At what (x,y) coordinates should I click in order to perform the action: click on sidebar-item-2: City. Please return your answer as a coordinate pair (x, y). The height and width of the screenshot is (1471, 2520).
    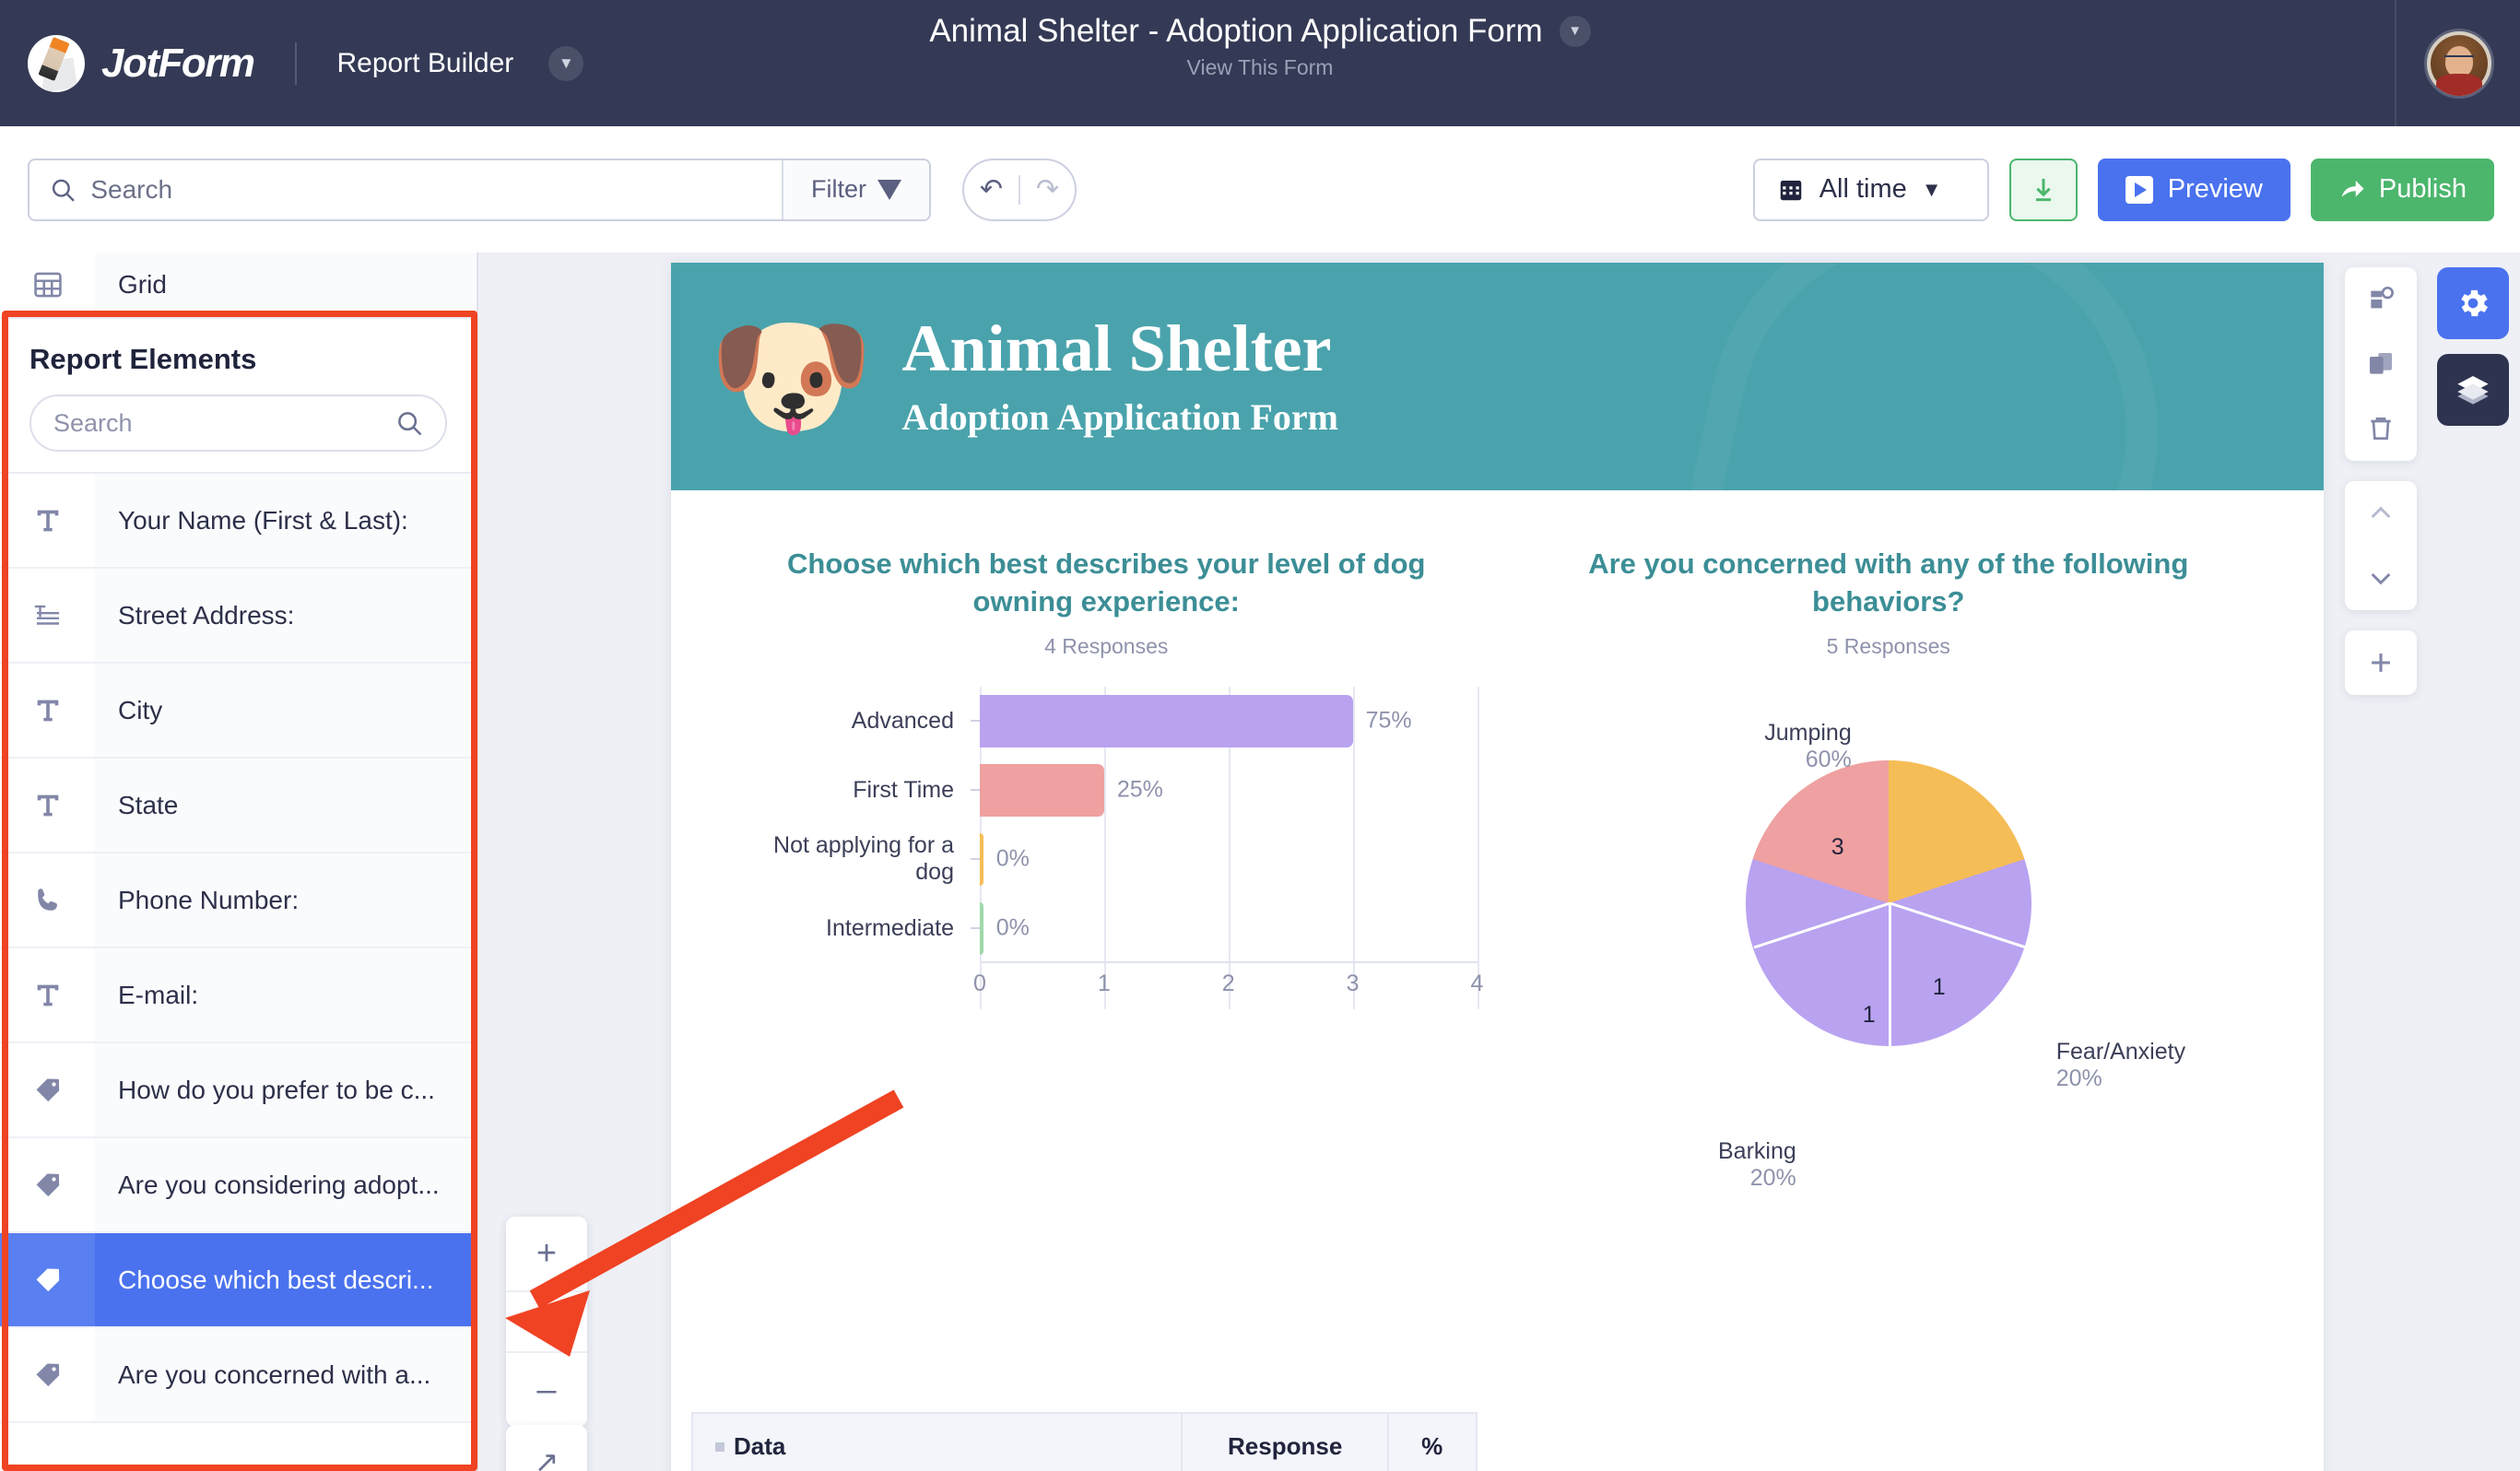
    Looking at the image, I should click on (239, 711).